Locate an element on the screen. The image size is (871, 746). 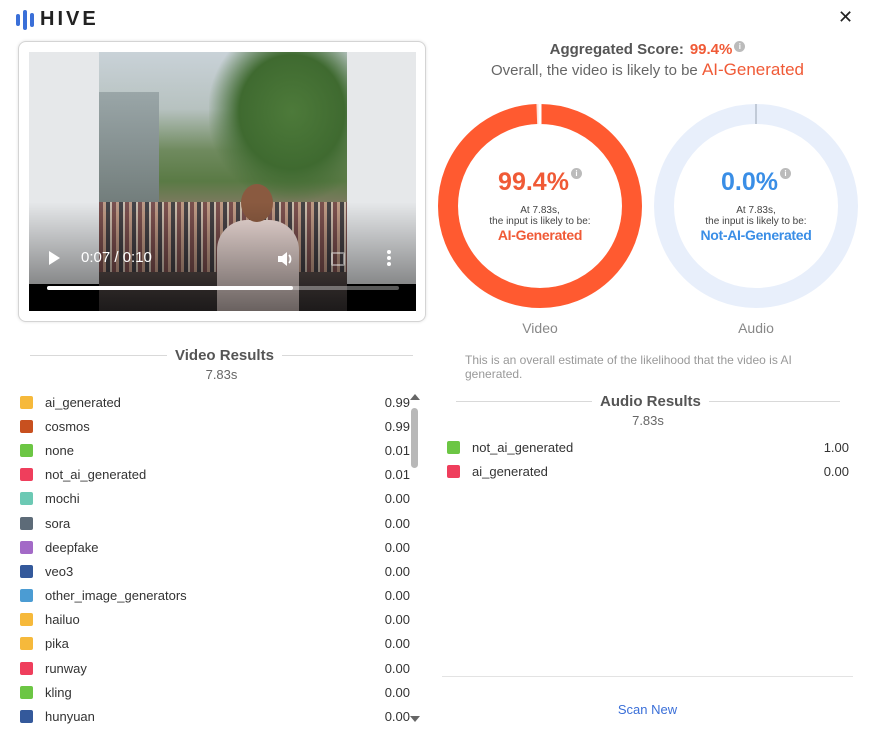
list-item: runway 0.00 is located at coordinates (215, 668).